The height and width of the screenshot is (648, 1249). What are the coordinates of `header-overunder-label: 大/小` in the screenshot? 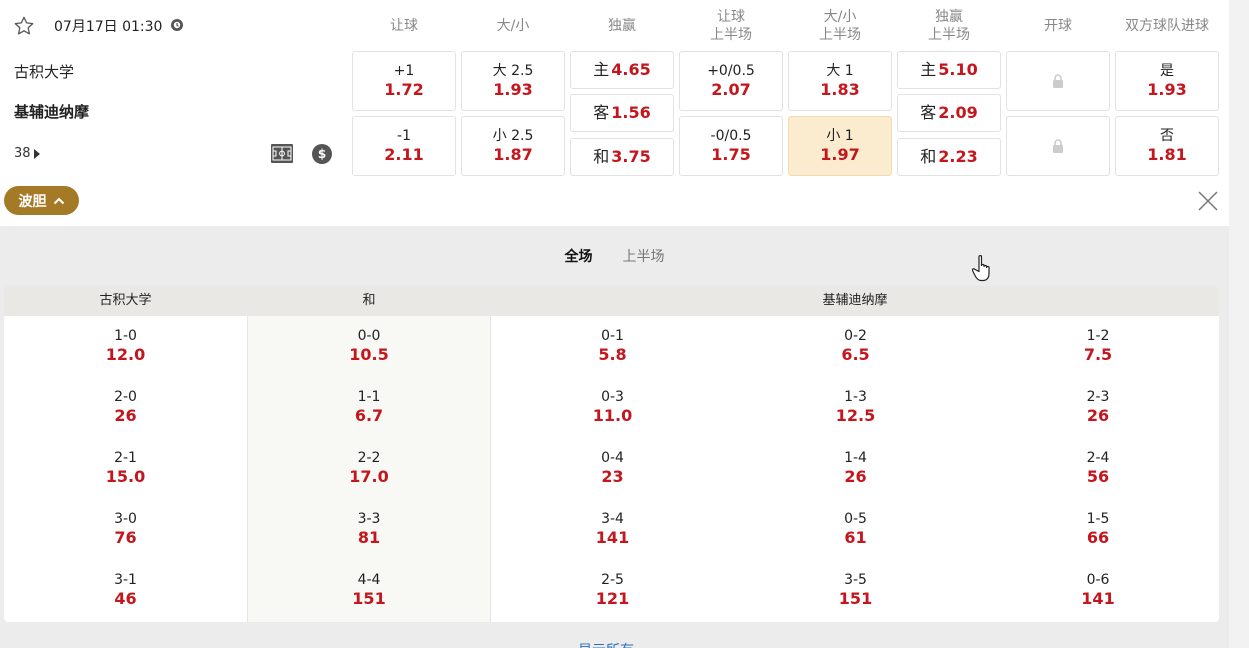 It's located at (513, 26).